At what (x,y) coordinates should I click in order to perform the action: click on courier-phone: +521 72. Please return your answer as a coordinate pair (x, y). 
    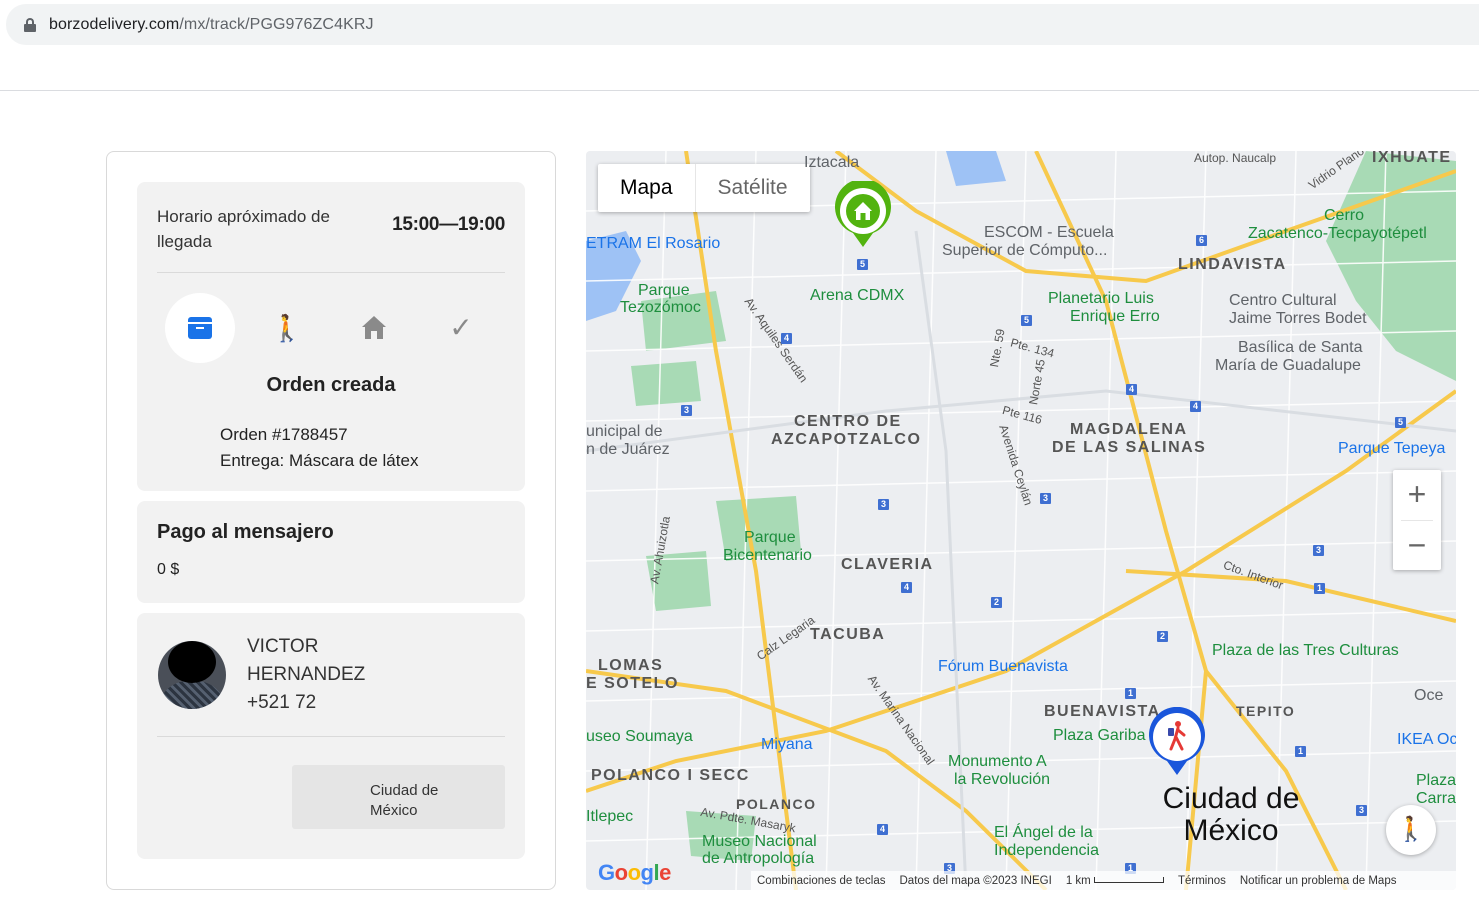
    Looking at the image, I should click on (306, 703).